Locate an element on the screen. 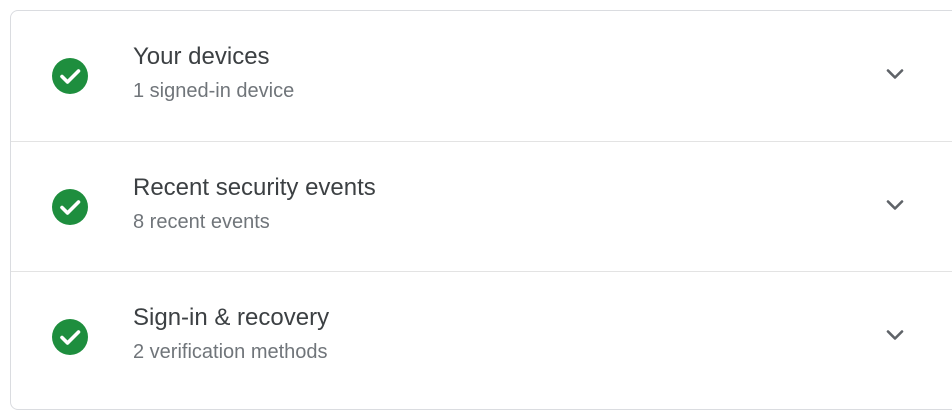  row-subtitle: 1 signed-in device is located at coordinates (214, 91).